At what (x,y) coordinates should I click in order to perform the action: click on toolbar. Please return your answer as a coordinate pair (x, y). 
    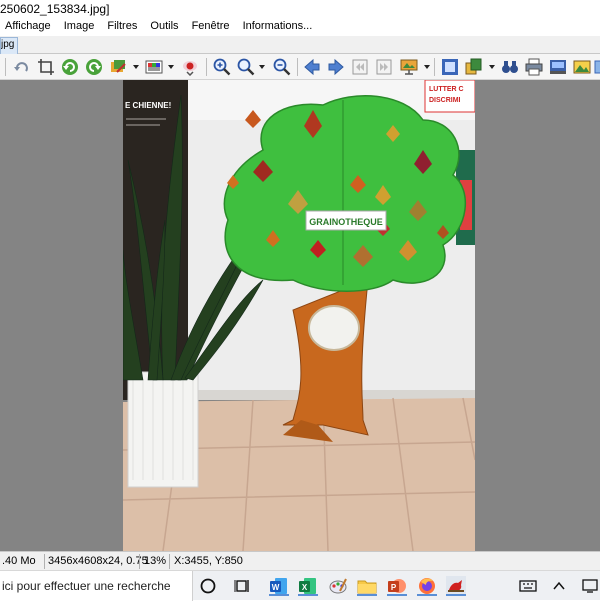
    Looking at the image, I should click on (300, 67).